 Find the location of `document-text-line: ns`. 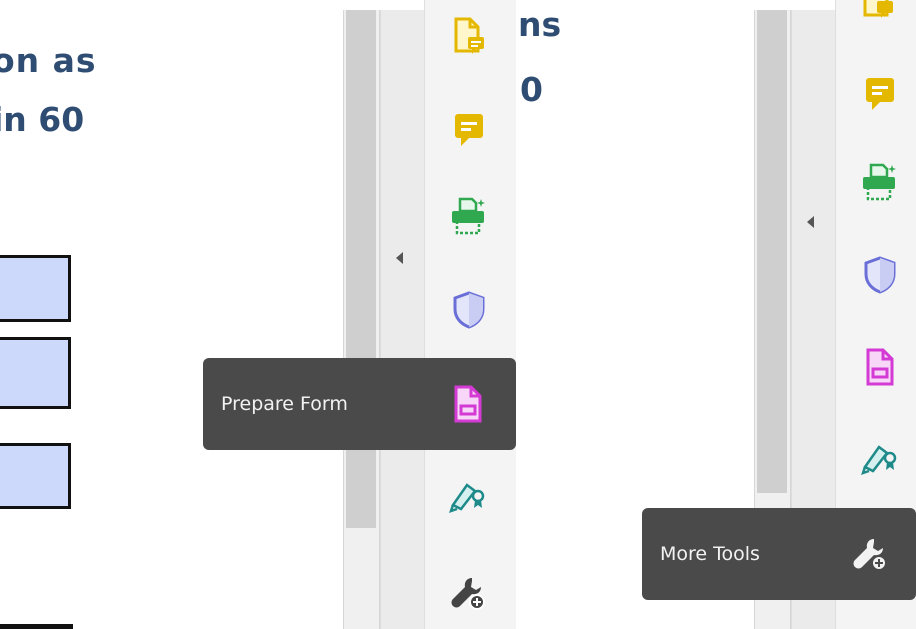

document-text-line: ns is located at coordinates (540, 24).